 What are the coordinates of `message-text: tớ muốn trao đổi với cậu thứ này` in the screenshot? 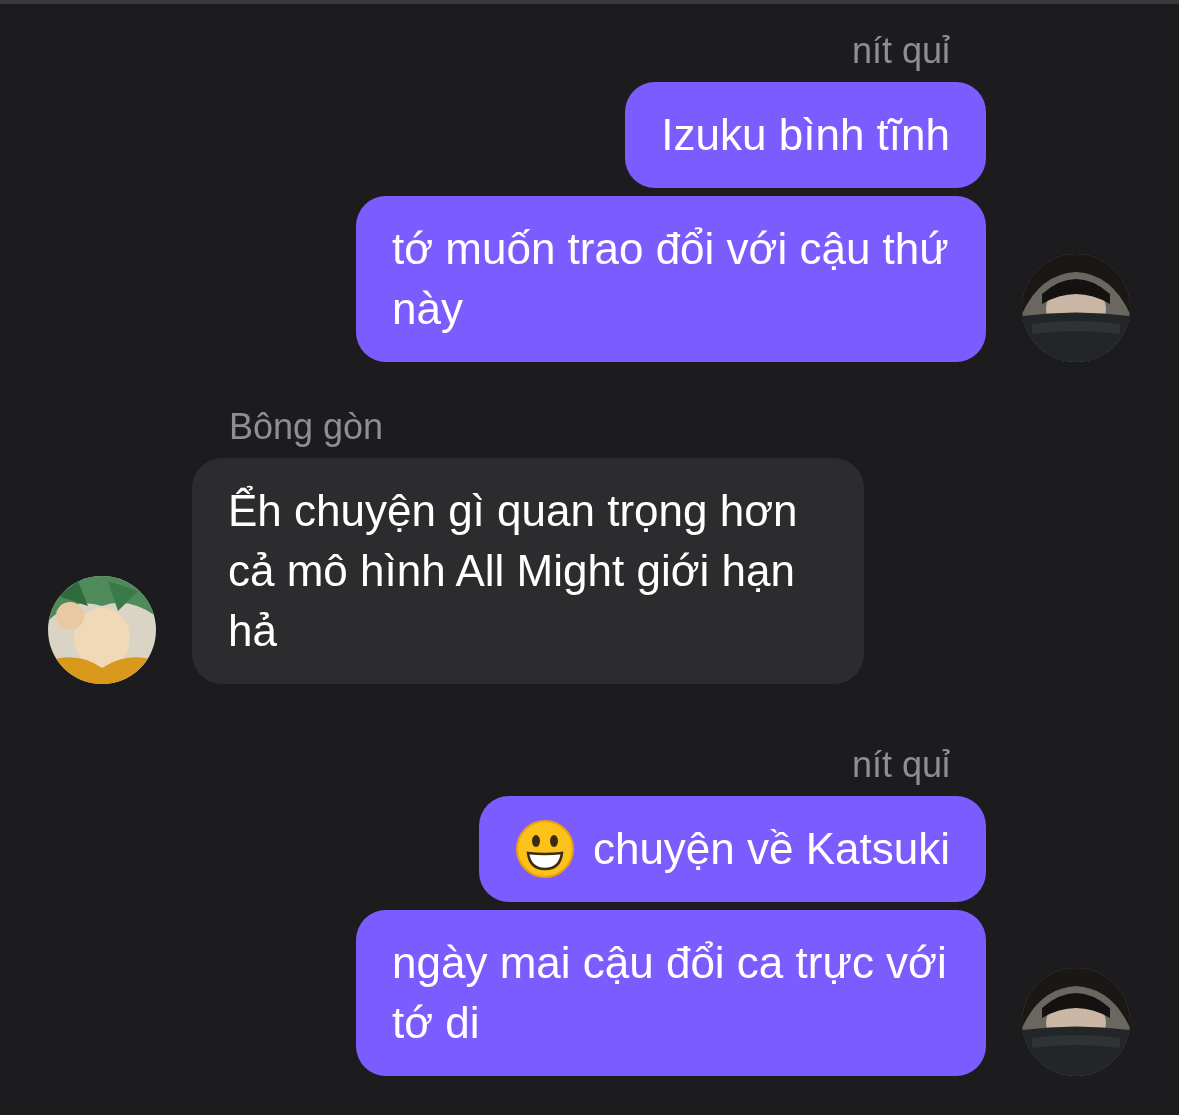 It's located at (671, 279).